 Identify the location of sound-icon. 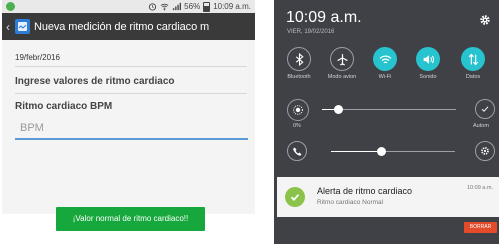
(428, 59).